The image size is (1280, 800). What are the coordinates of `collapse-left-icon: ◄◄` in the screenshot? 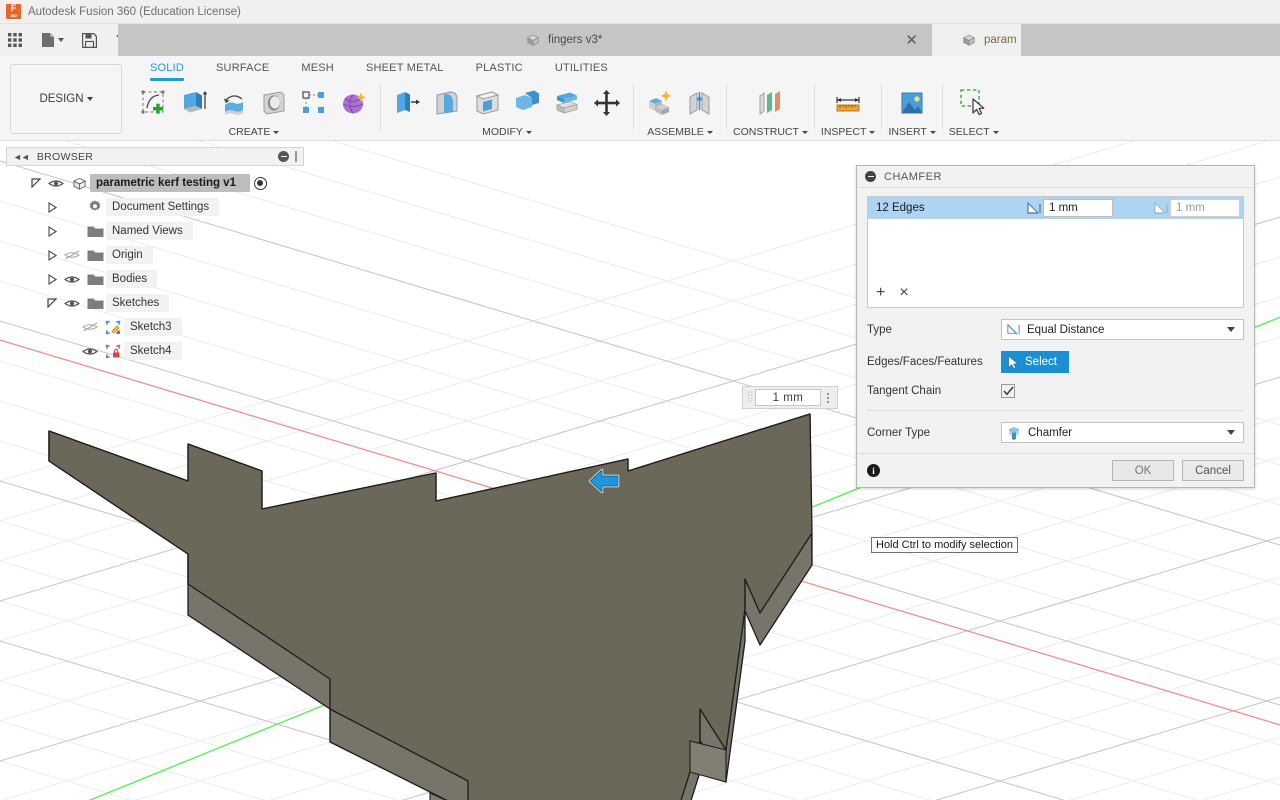 It's located at (21, 157).